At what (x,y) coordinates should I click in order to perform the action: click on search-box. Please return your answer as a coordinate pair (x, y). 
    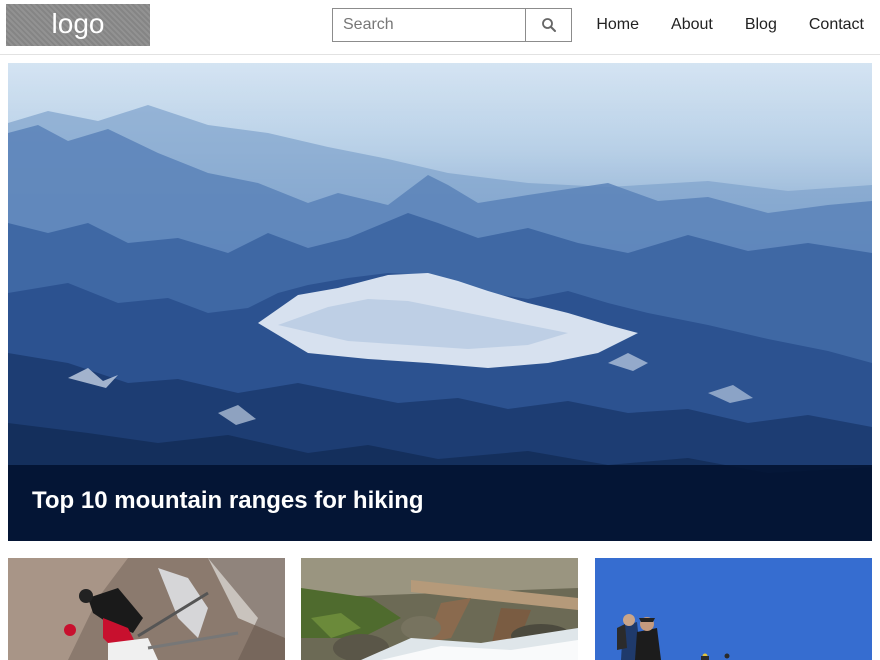
    Looking at the image, I should click on (452, 25).